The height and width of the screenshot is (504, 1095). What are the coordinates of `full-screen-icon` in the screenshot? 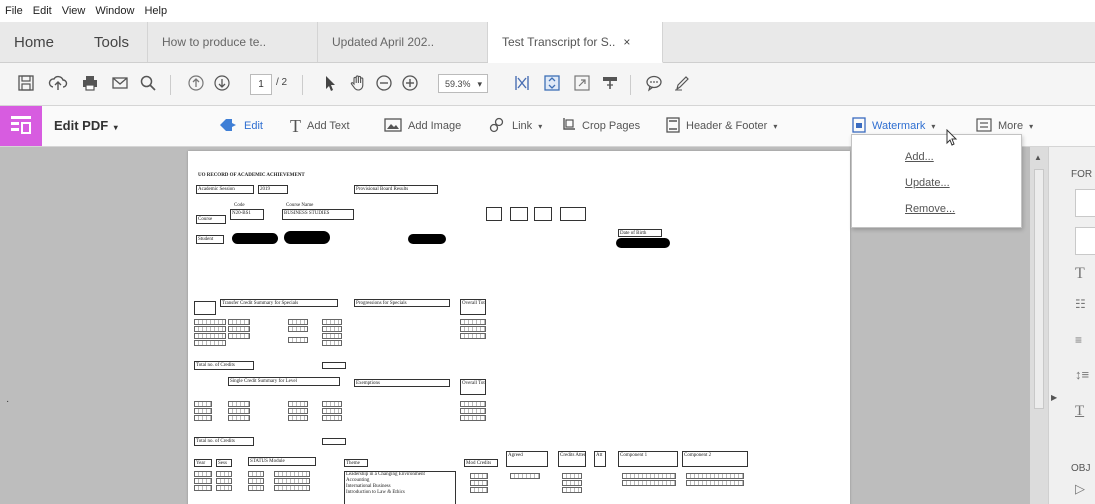 It's located at (582, 83).